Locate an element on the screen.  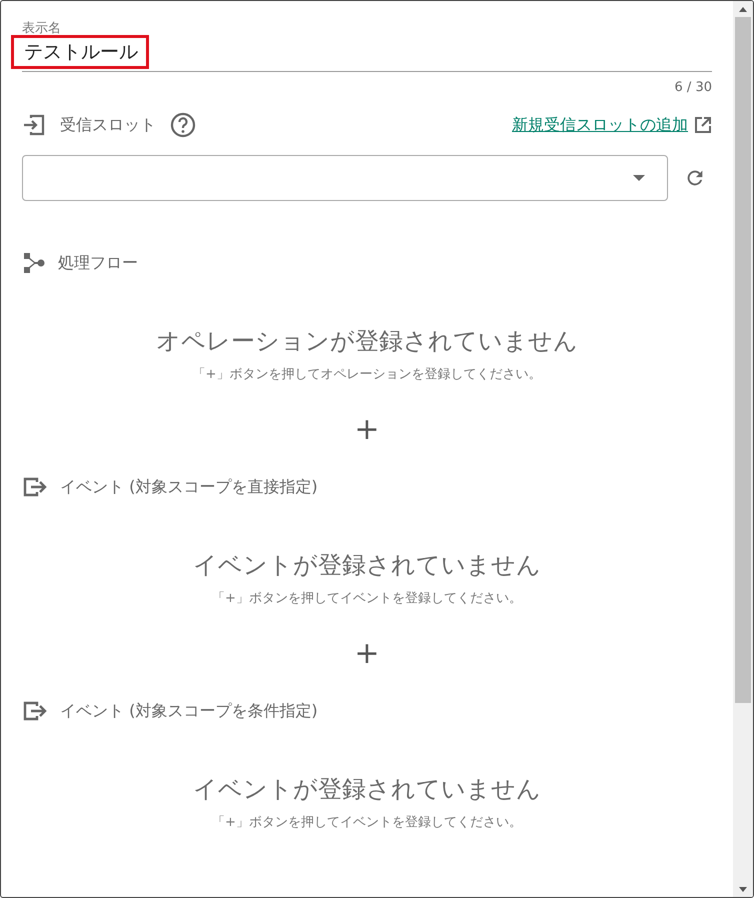
dropdown-caret-icon is located at coordinates (639, 178).